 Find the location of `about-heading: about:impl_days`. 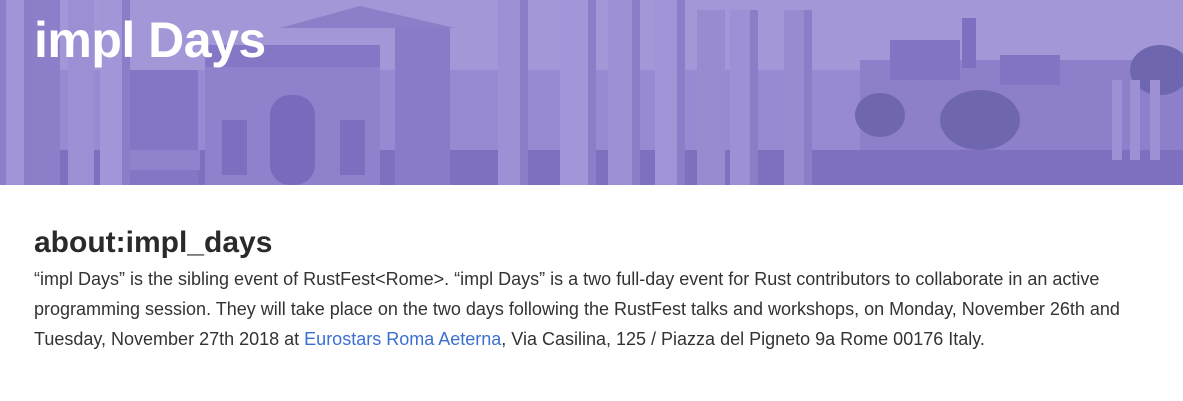

about-heading: about:impl_days is located at coordinates (153, 242).